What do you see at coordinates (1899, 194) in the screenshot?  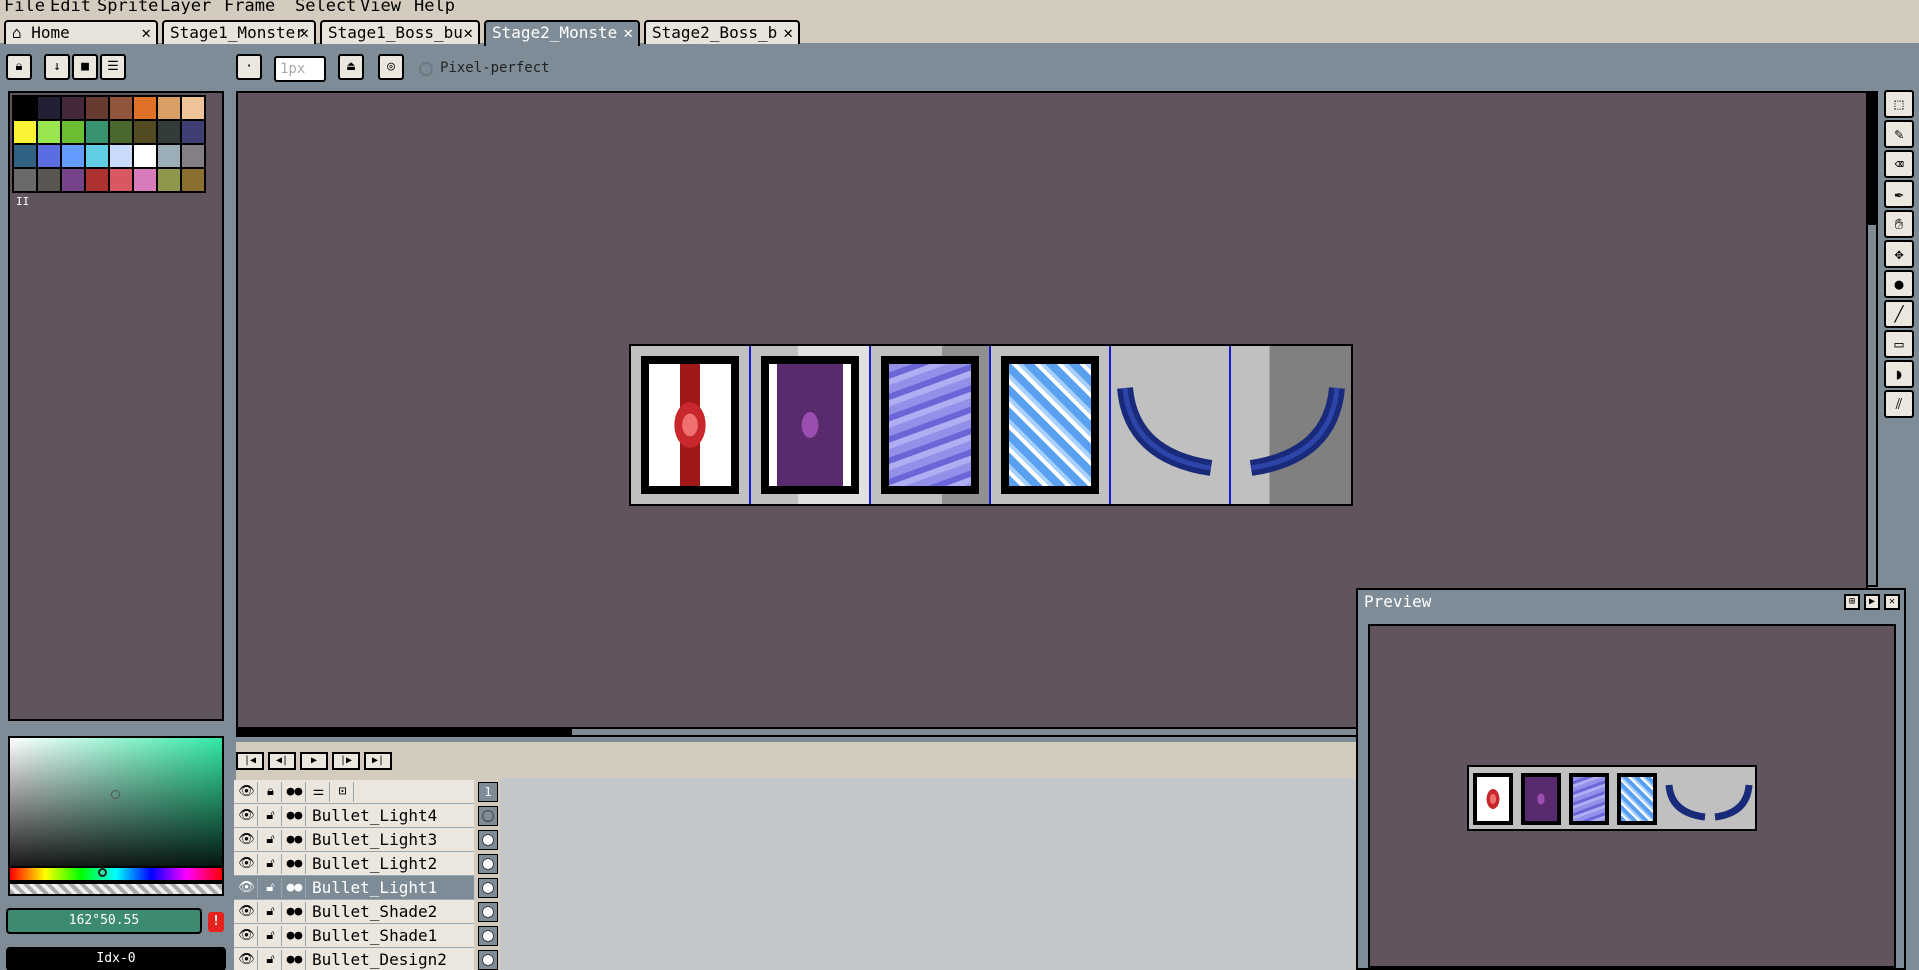 I see `eyedropper-tool: ✒` at bounding box center [1899, 194].